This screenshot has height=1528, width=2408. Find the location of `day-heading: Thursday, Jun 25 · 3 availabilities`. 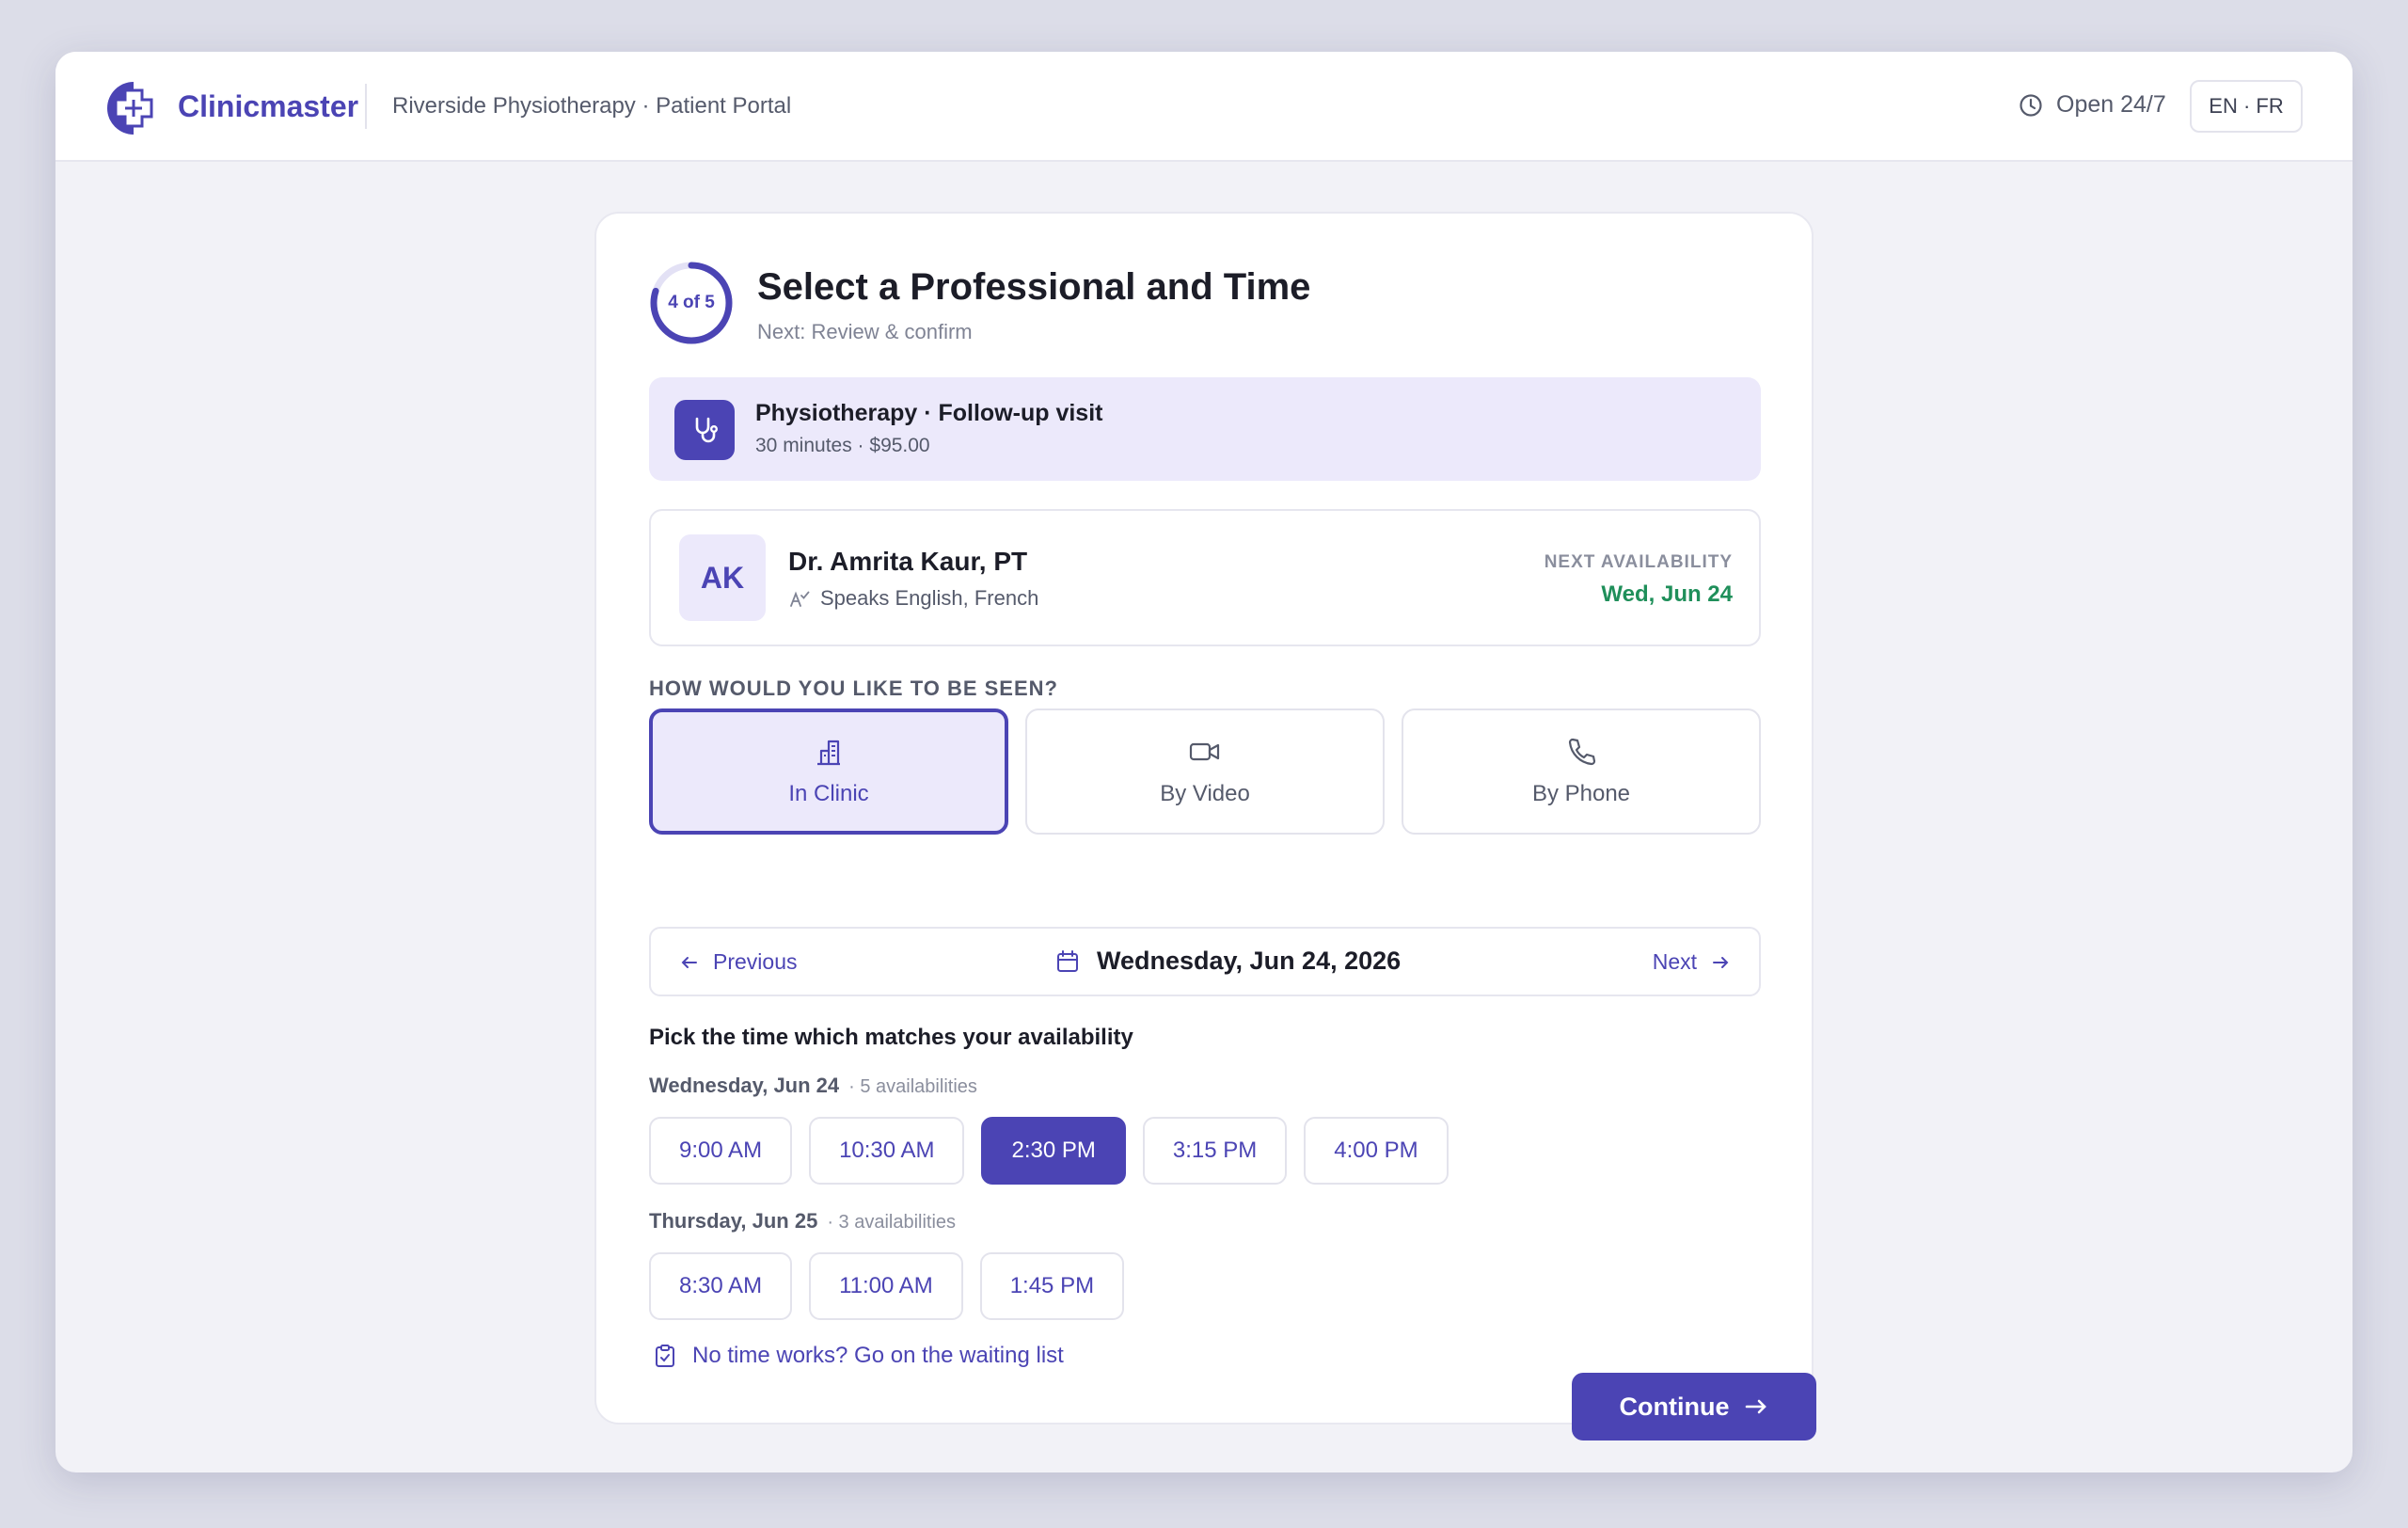

day-heading: Thursday, Jun 25 · 3 availabilities is located at coordinates (803, 1221).